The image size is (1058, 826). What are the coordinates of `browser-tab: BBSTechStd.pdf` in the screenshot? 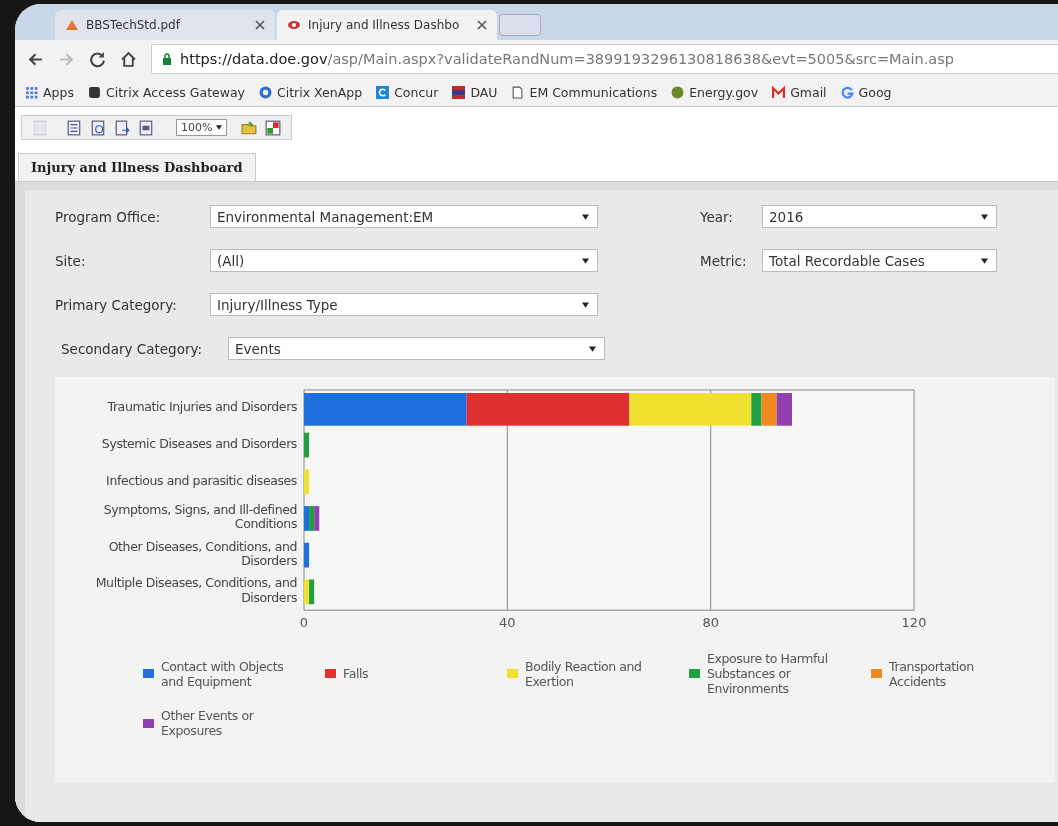 It's located at (165, 25).